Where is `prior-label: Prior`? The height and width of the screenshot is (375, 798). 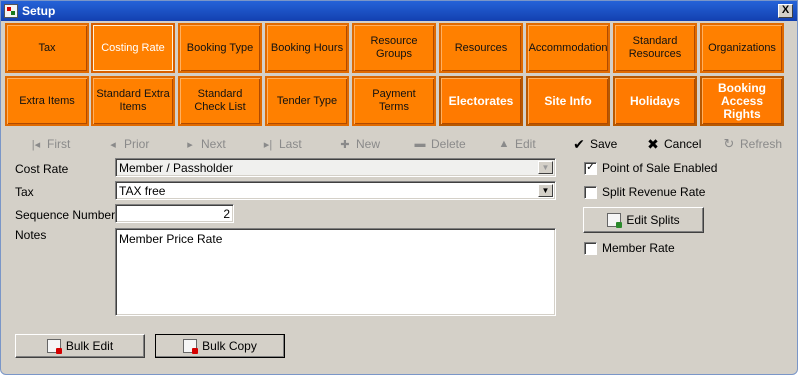 prior-label: Prior is located at coordinates (137, 144).